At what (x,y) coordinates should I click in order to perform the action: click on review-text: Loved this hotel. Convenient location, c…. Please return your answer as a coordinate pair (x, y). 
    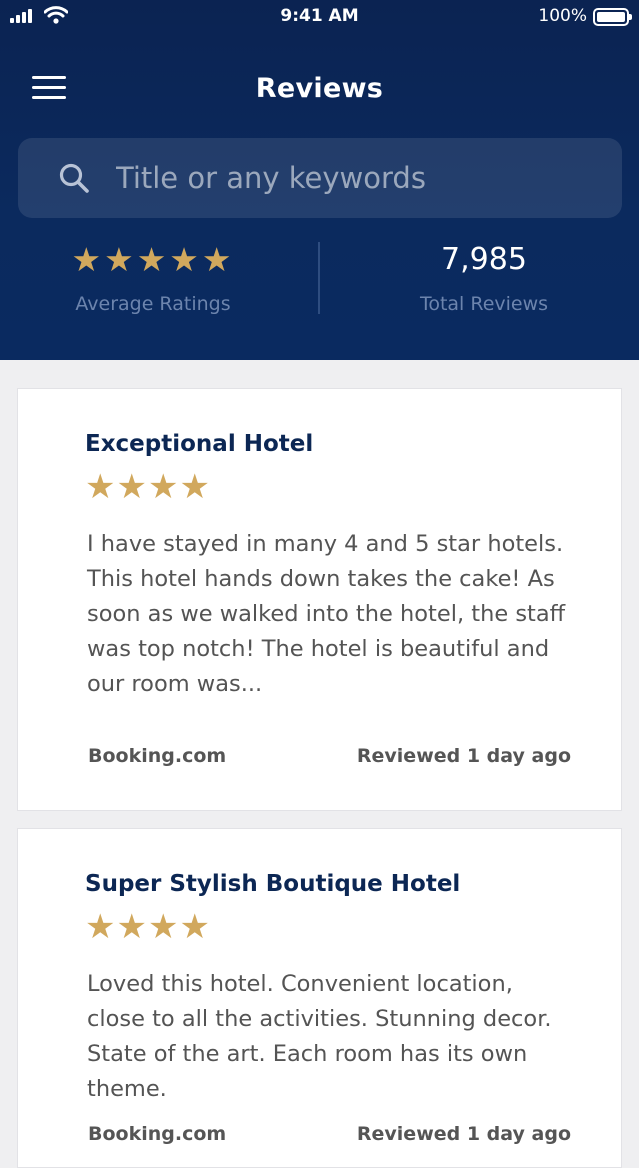
    Looking at the image, I should click on (319, 1036).